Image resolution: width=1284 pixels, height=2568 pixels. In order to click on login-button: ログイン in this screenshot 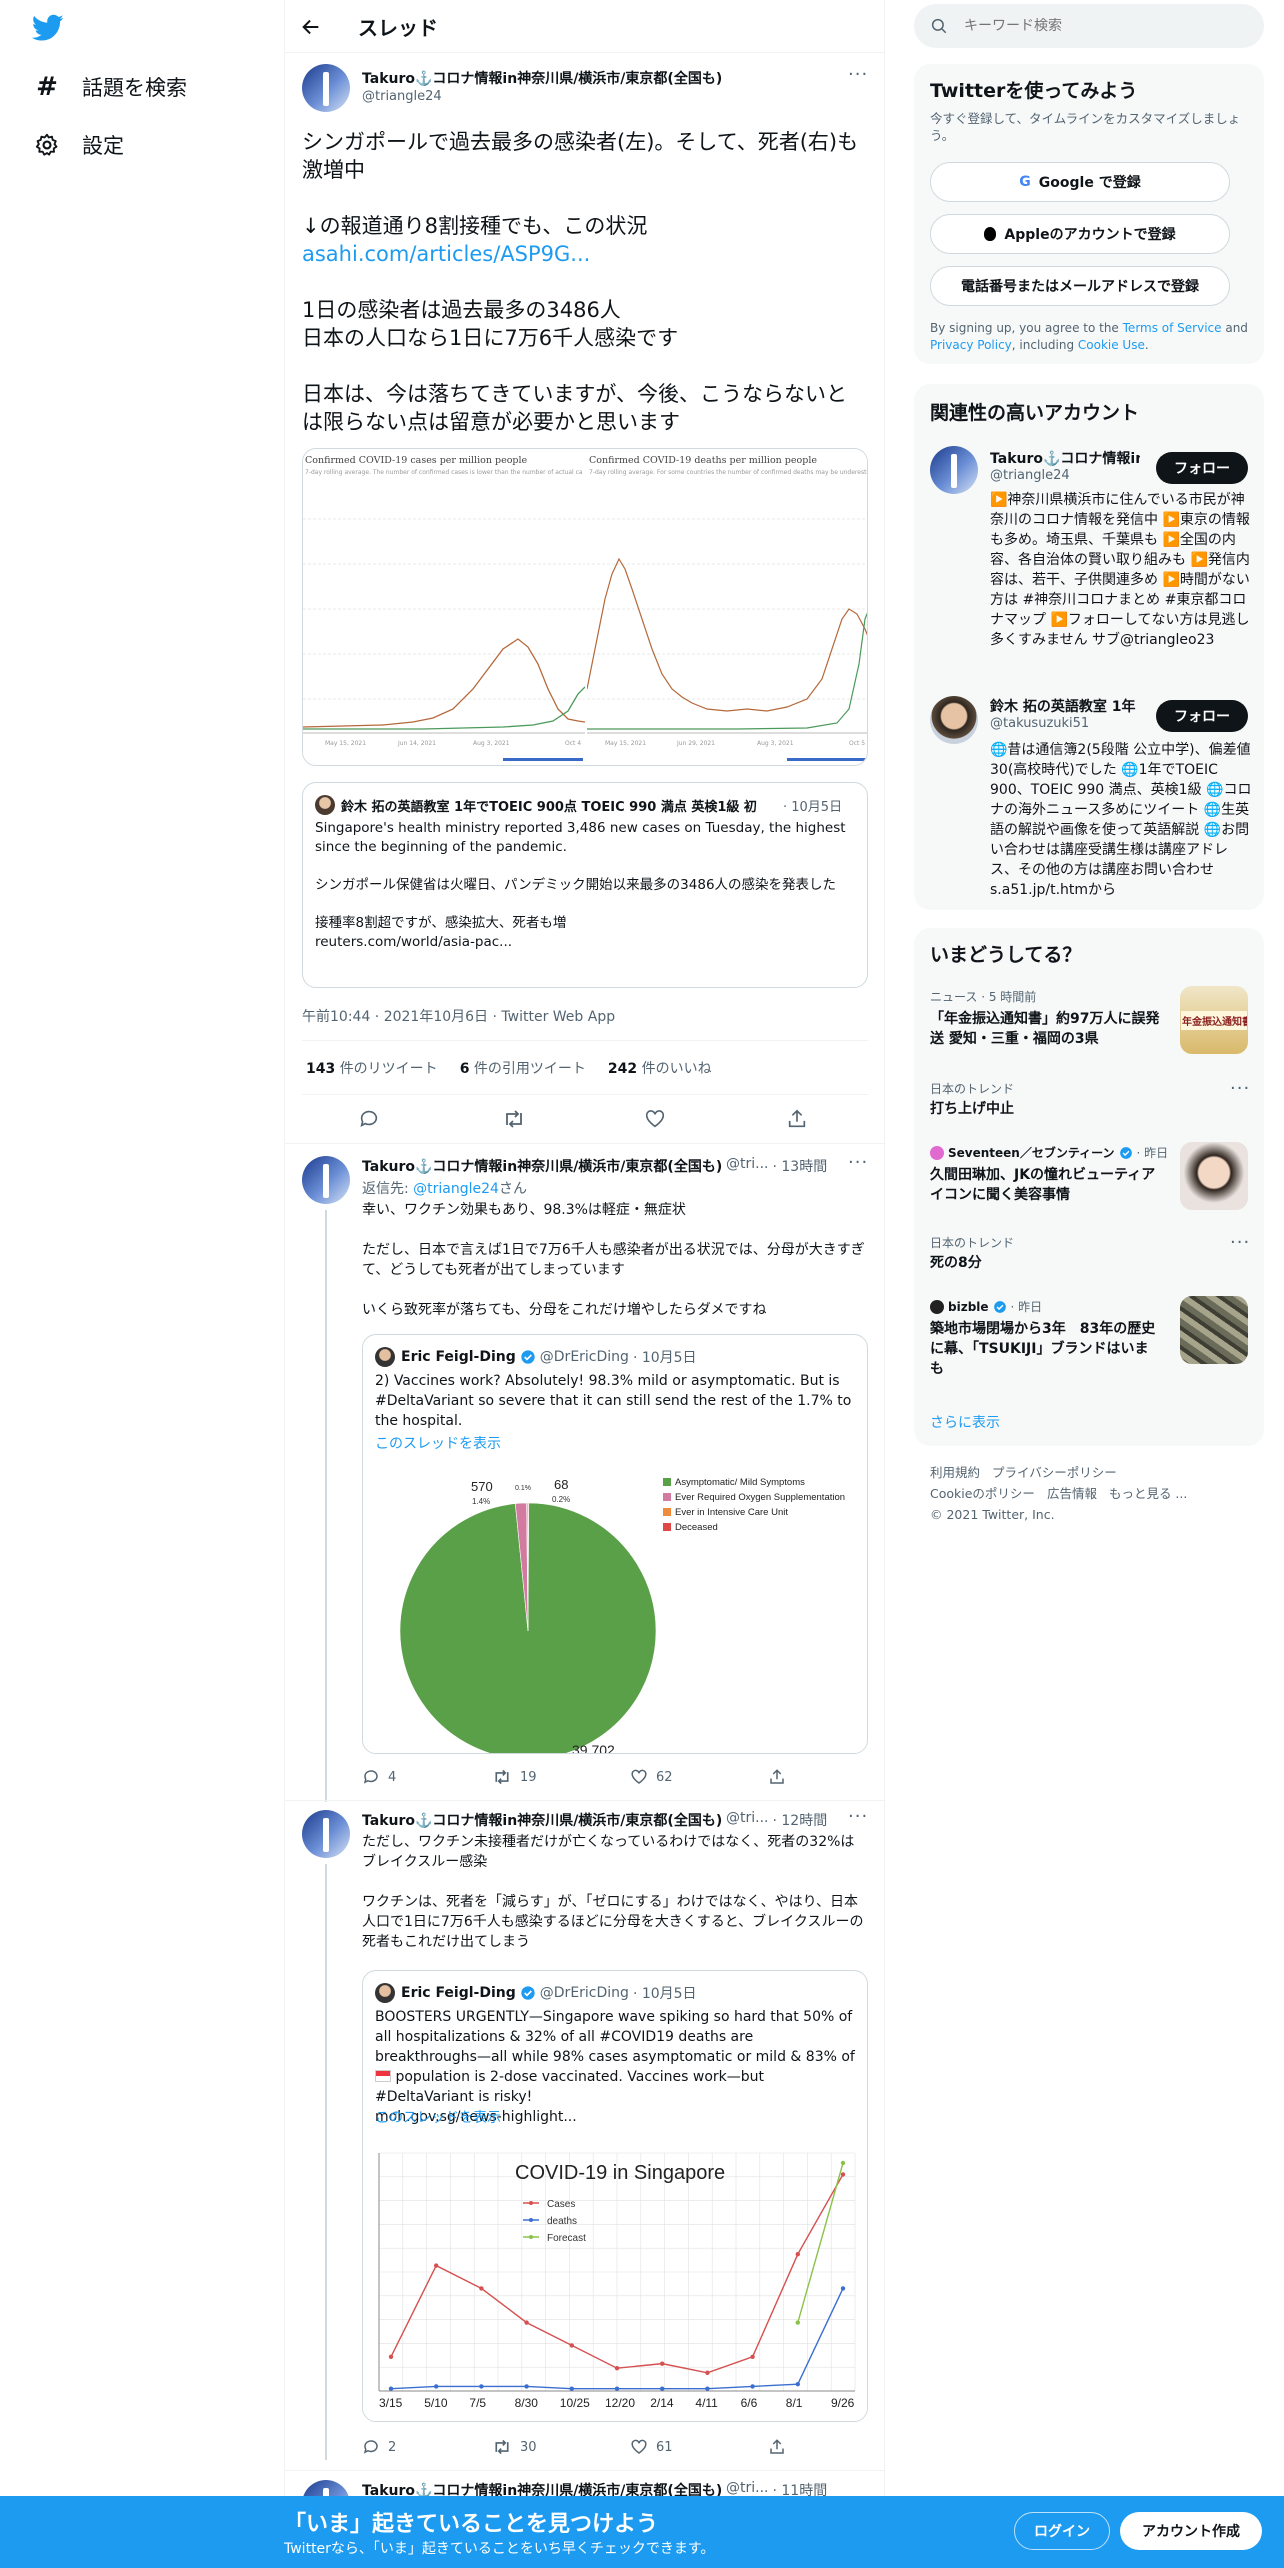, I will do `click(1062, 2531)`.